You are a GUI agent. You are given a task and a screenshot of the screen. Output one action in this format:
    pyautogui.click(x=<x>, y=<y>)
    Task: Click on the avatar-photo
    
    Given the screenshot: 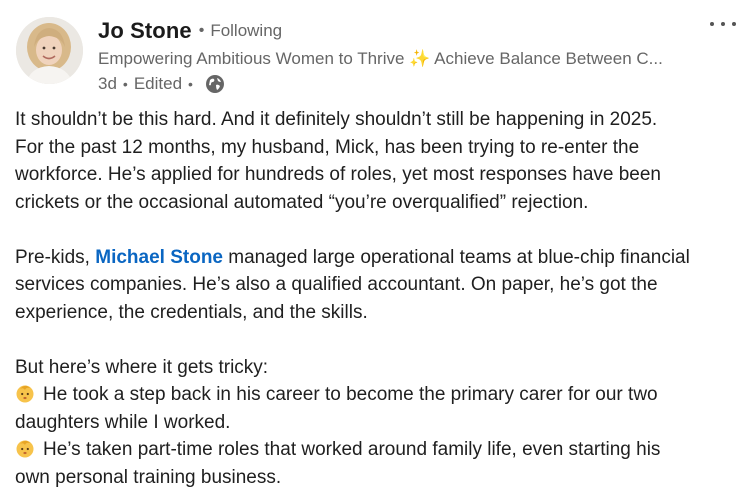 What is the action you would take?
    pyautogui.click(x=49, y=50)
    